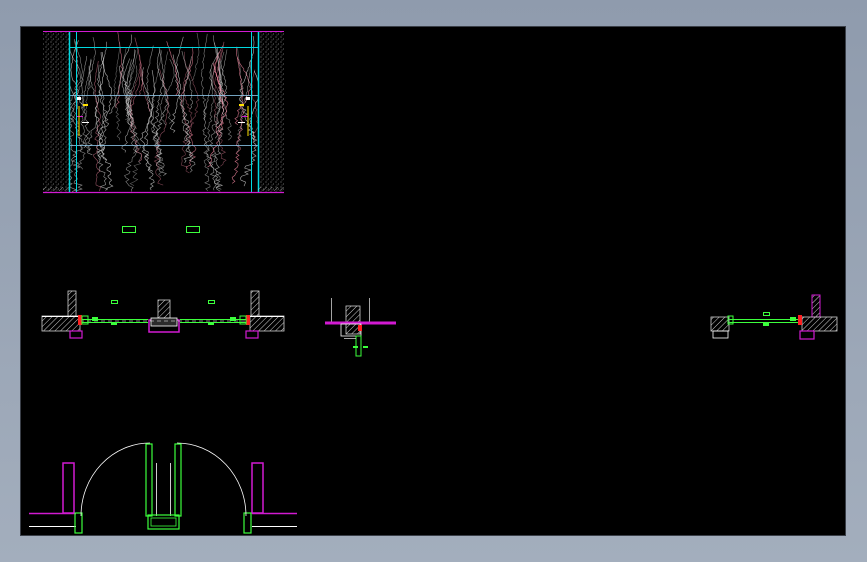  What do you see at coordinates (774, 317) in the screenshot?
I see `plan-partition-right` at bounding box center [774, 317].